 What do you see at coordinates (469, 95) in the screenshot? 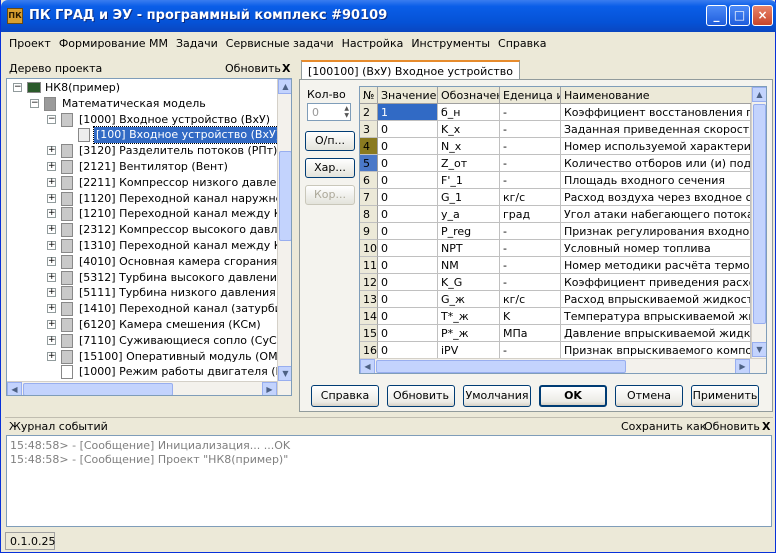
I see `col-header-symbol: Обозначен` at bounding box center [469, 95].